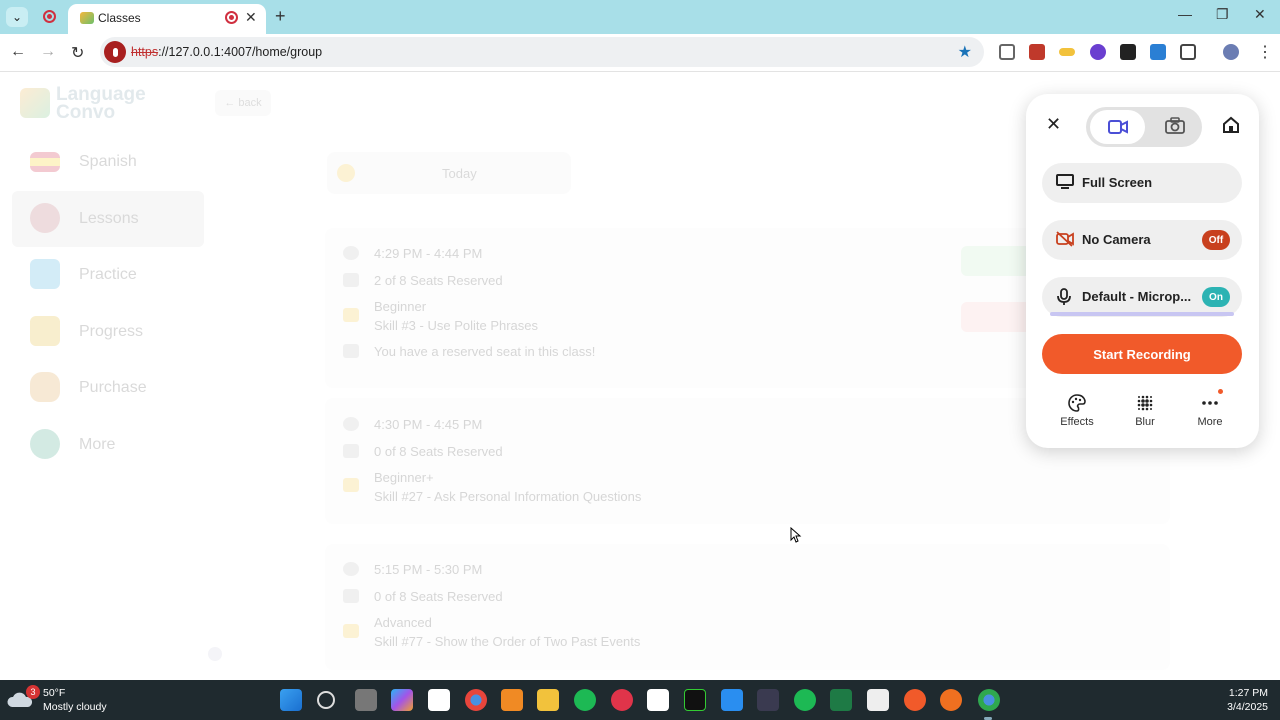  Describe the element at coordinates (1064, 296) in the screenshot. I see `microphone-icon` at that location.